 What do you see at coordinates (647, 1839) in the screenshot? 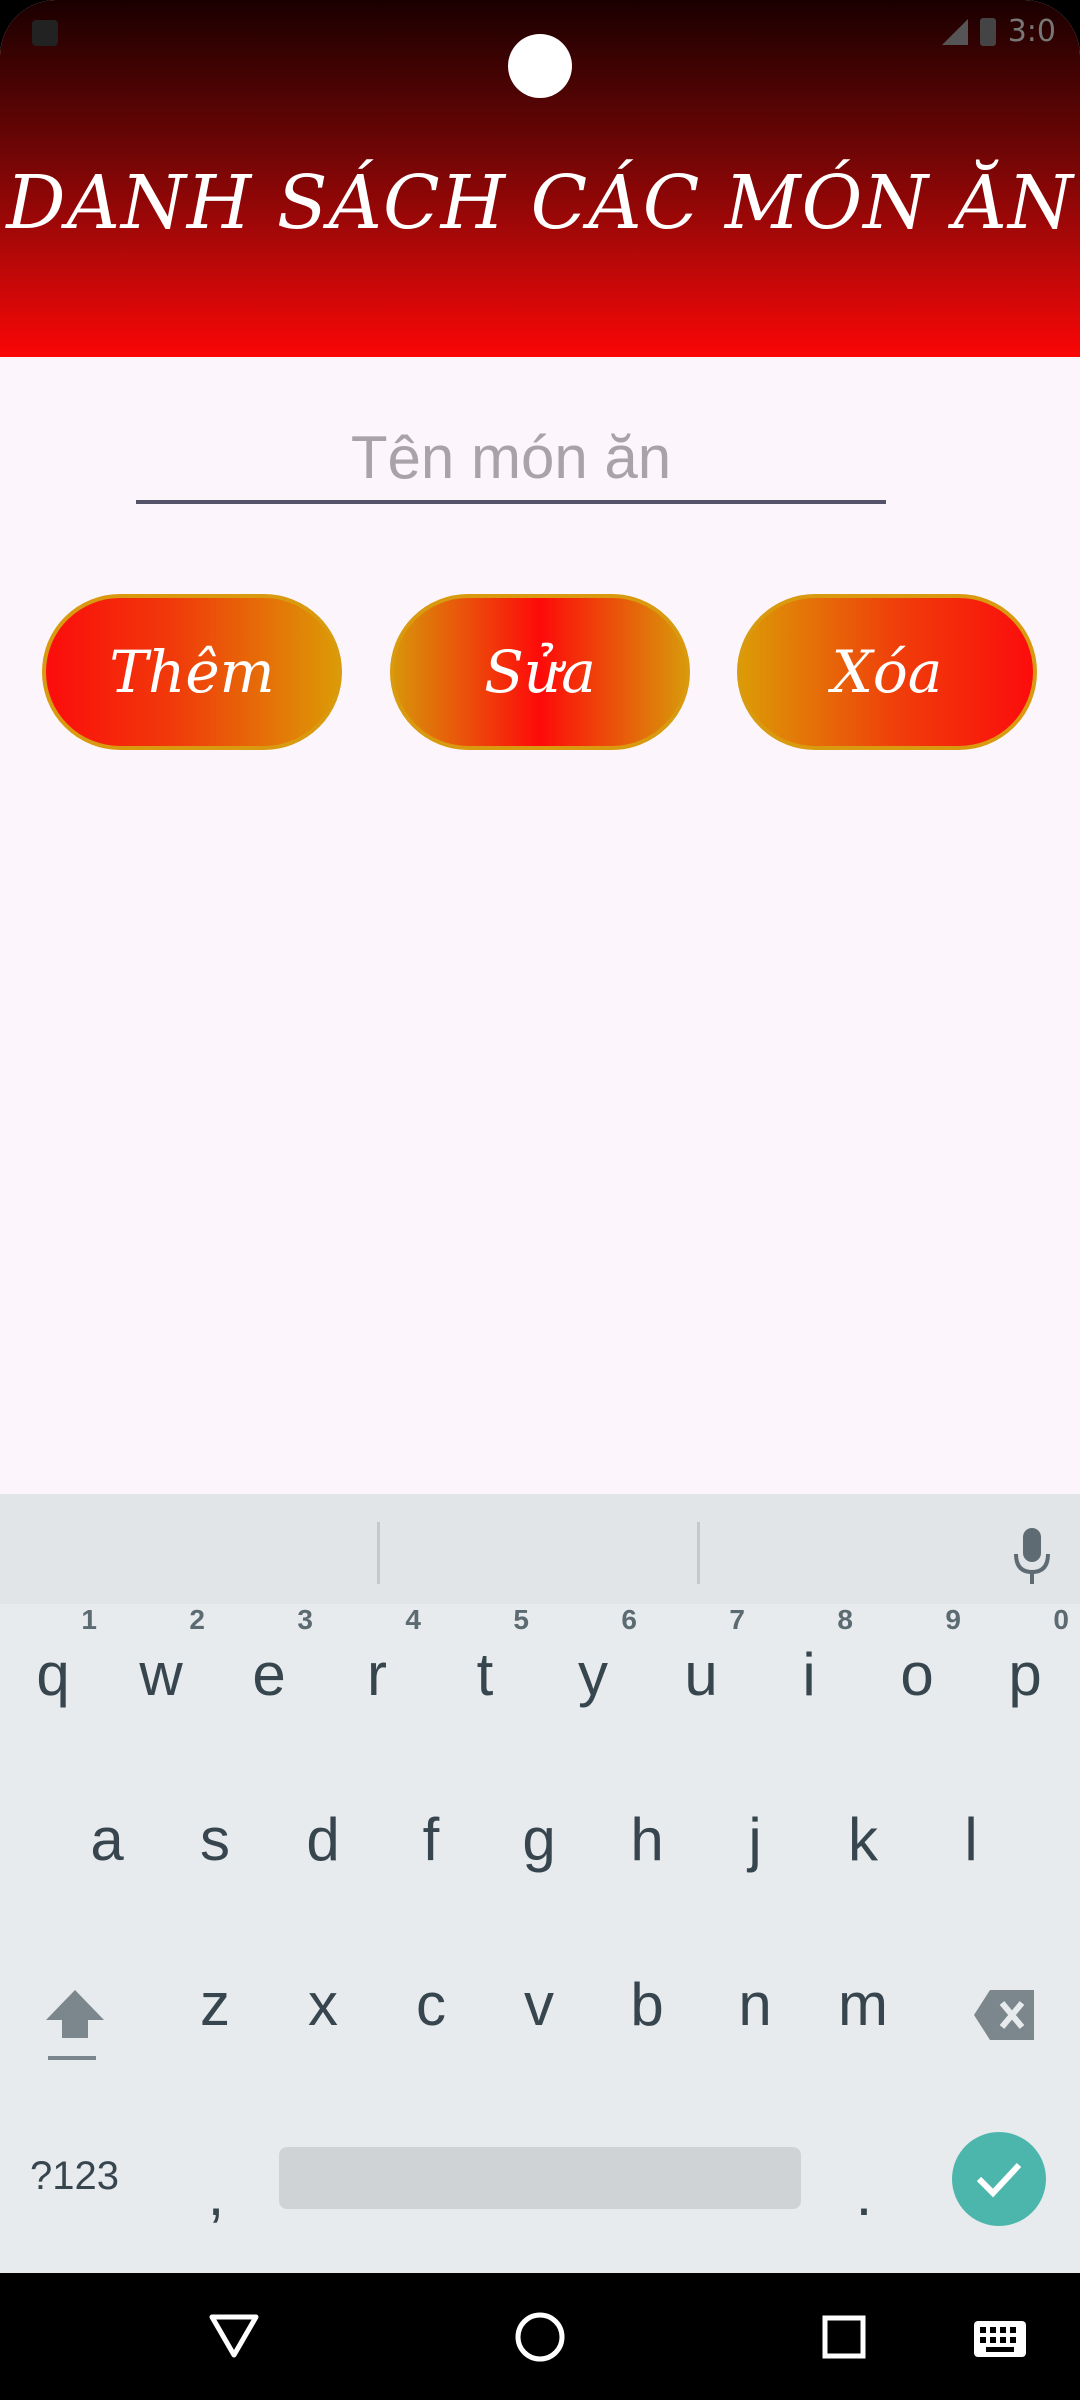
I see `key-h: h` at bounding box center [647, 1839].